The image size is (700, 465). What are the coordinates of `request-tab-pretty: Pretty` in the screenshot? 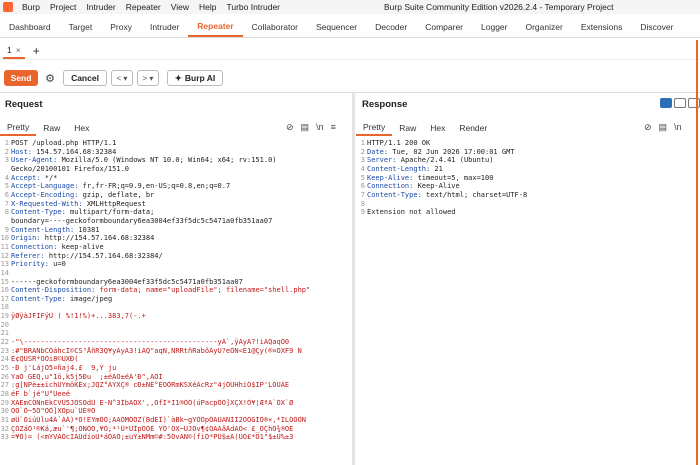 It's located at (18, 128).